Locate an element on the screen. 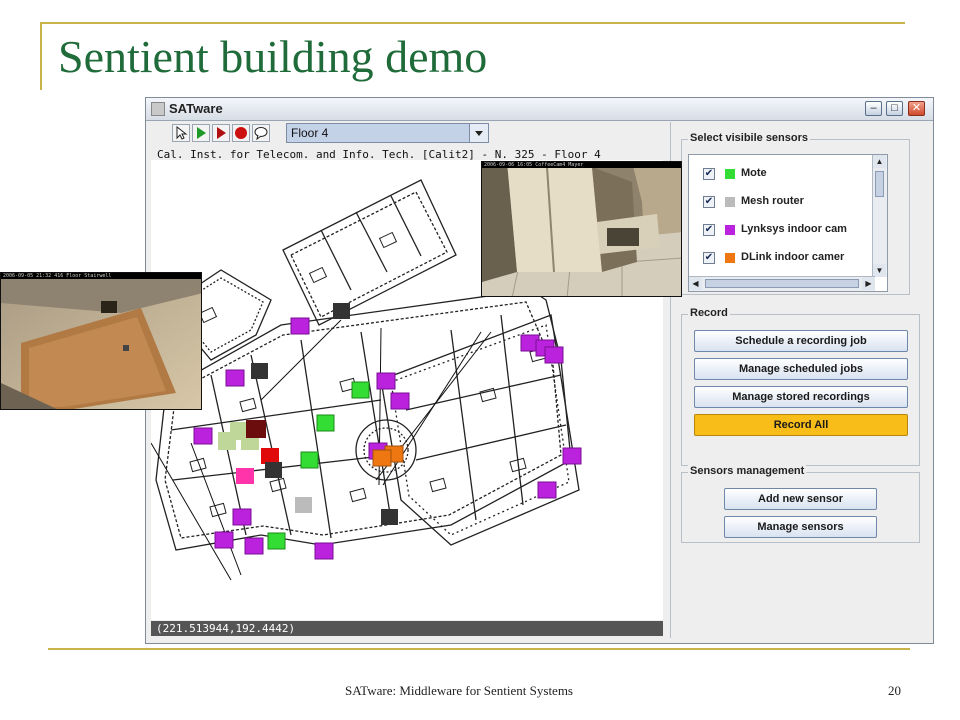 This screenshot has width=960, height=720. sensor-marker-dark-red is located at coordinates (256, 429).